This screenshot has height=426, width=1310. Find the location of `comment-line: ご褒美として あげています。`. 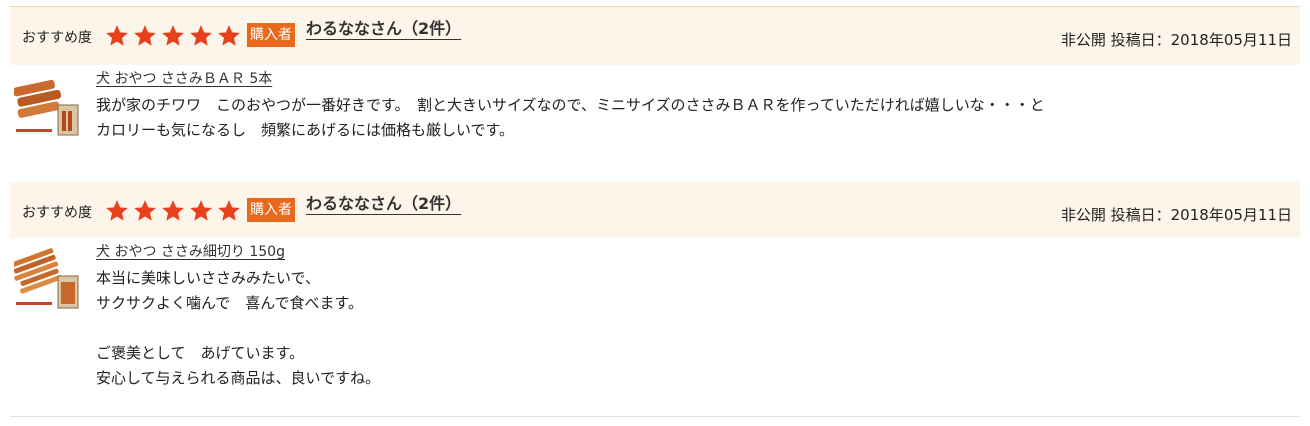

comment-line: ご褒美として あげています。 is located at coordinates (200, 353).